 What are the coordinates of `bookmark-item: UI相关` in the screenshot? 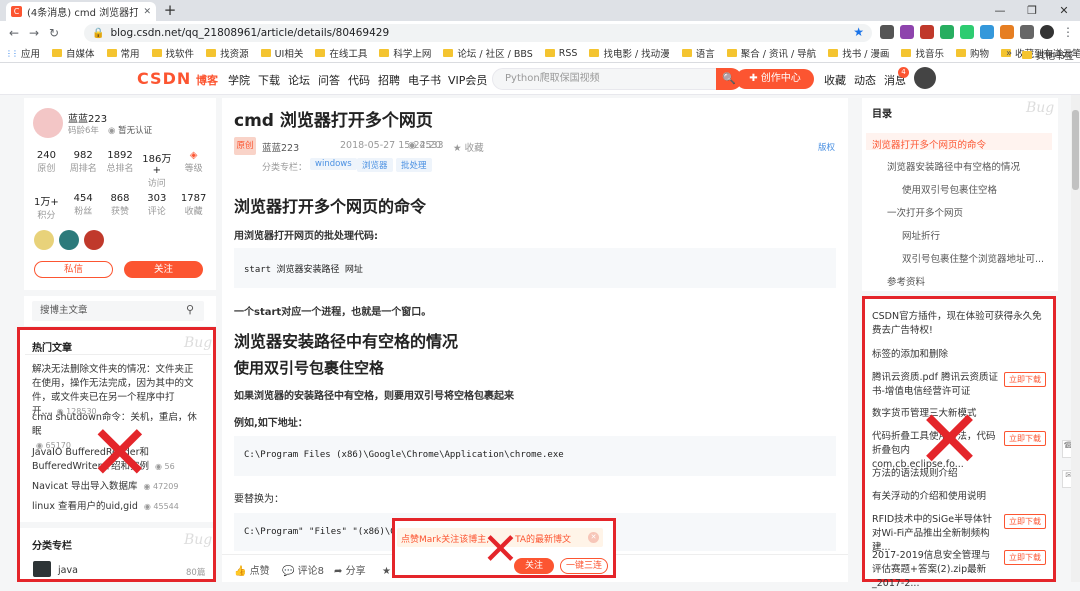 It's located at (281, 53).